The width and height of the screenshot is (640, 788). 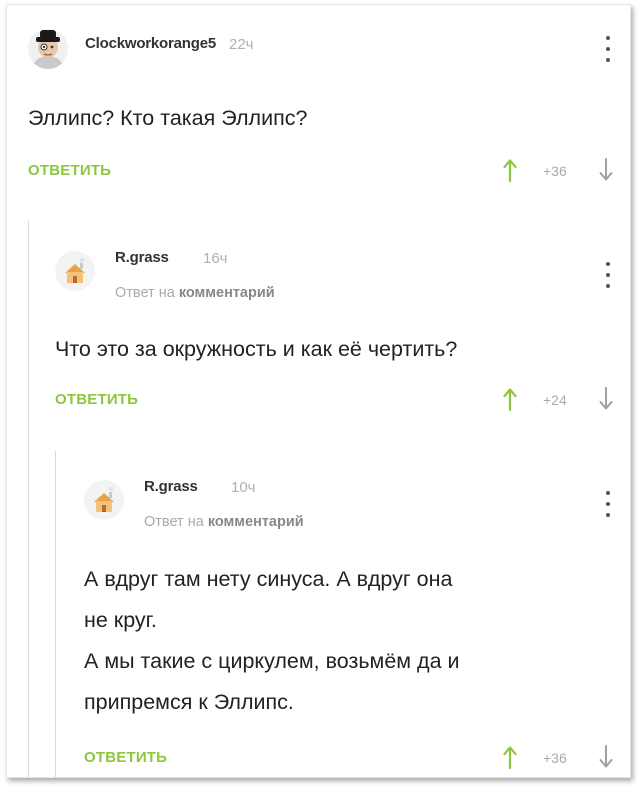 I want to click on comment-text-line: А мы такие с циркулем, возьмём да и, so click(x=272, y=661).